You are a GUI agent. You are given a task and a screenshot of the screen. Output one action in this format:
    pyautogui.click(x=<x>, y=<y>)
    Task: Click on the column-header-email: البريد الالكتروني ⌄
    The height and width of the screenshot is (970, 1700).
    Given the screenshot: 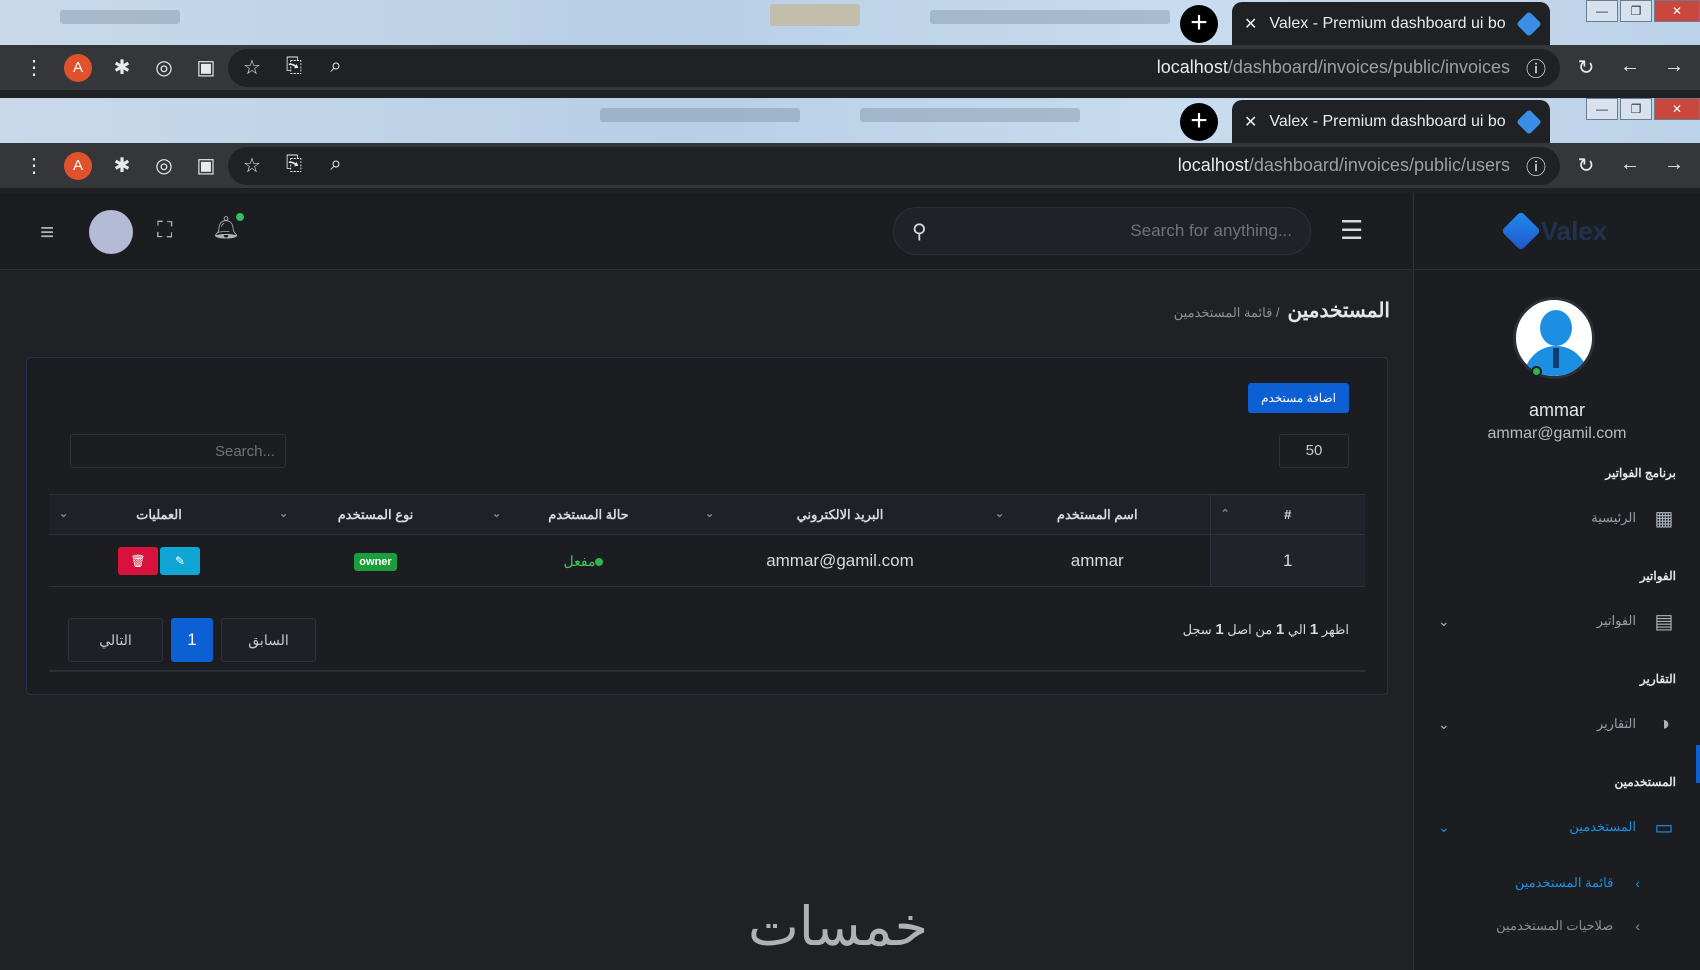 What is the action you would take?
    pyautogui.click(x=840, y=514)
    